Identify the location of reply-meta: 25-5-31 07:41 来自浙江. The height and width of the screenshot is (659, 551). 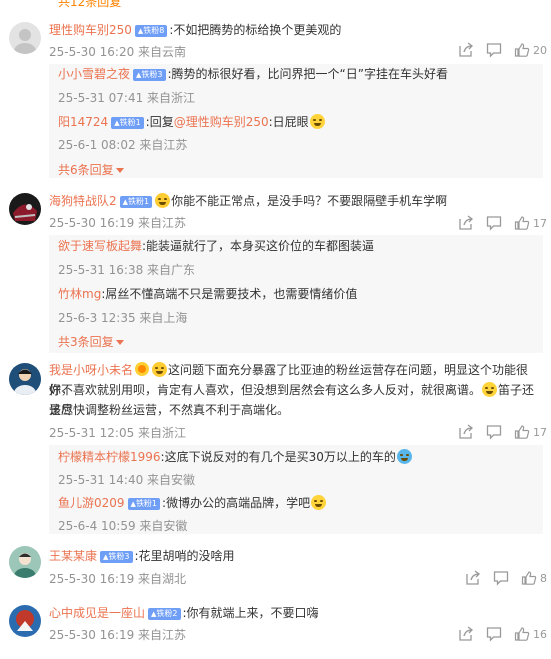
(127, 98).